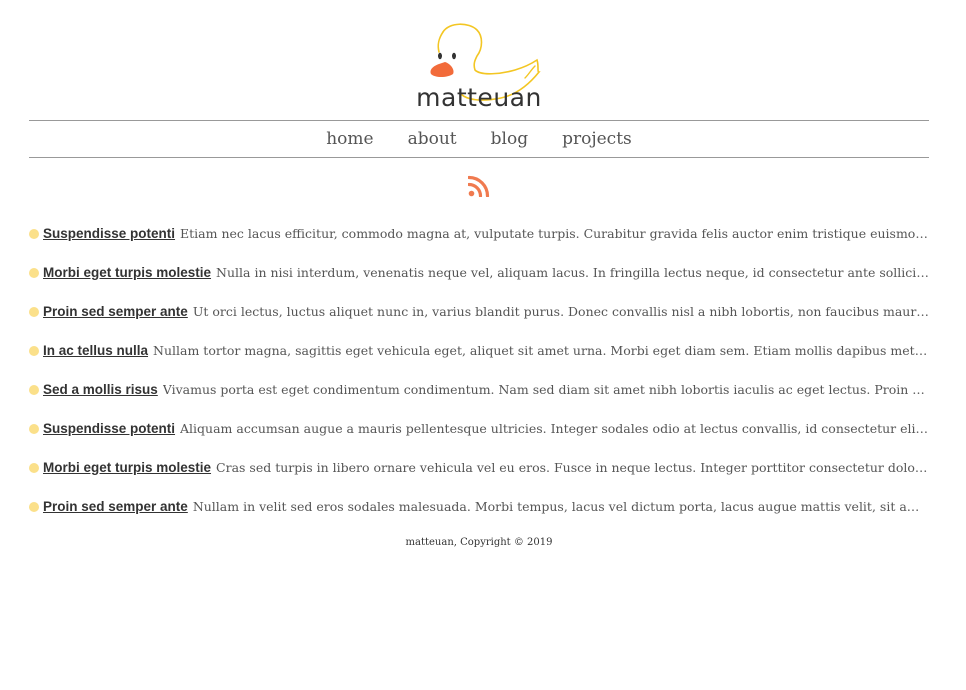 This screenshot has width=966, height=690. Describe the element at coordinates (432, 139) in the screenshot. I see `nav-about-link: about` at that location.